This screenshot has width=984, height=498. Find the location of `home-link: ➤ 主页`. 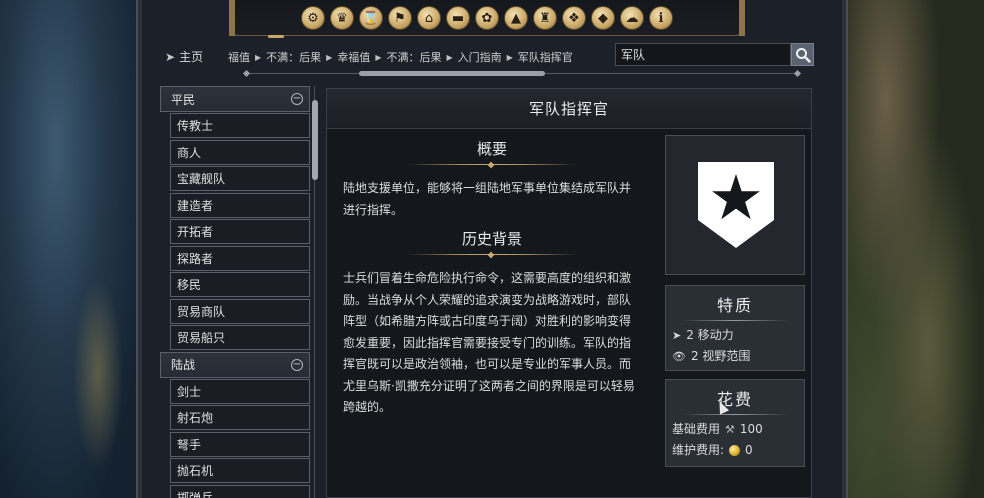

home-link: ➤ 主页 is located at coordinates (184, 56).